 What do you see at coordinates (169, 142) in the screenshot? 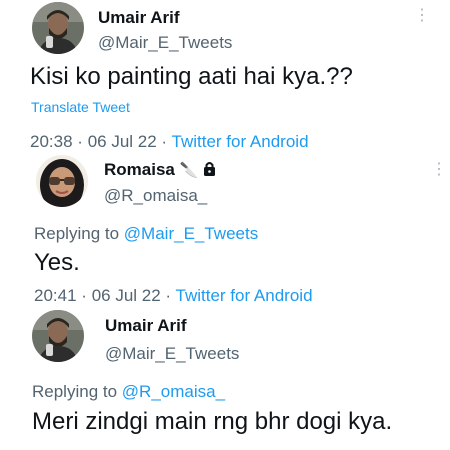
I see `tweet-metadata: 20:38 · 06 Jul 22 · Twitter for Android` at bounding box center [169, 142].